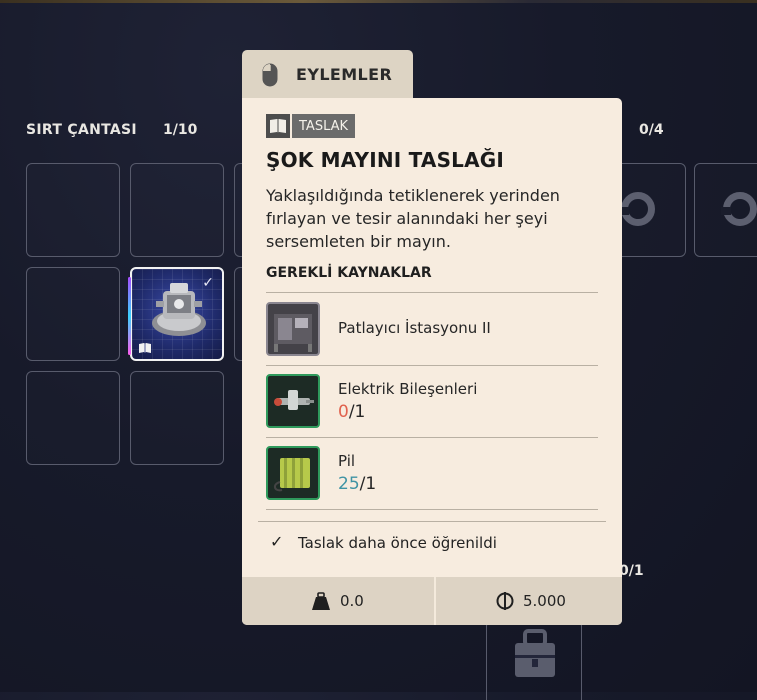 This screenshot has width=757, height=700. What do you see at coordinates (357, 484) in the screenshot?
I see `requirement-quantity: 25/1` at bounding box center [357, 484].